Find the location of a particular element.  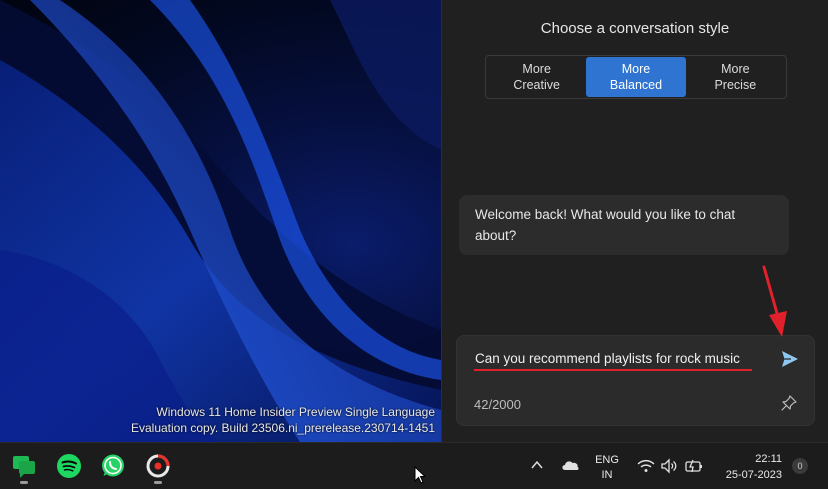

language-indicator: ENG IN is located at coordinates (607, 468).